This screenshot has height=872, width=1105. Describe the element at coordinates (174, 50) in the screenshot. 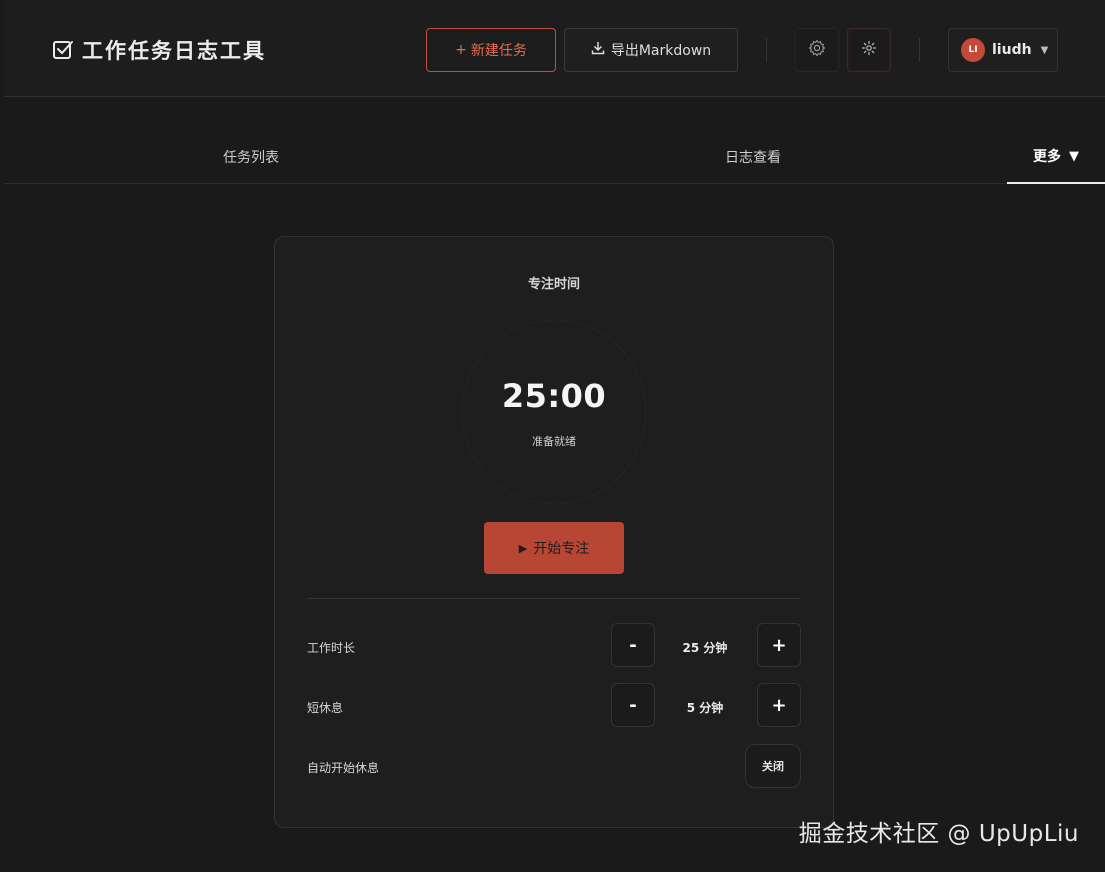

I see `app-title: 工作任务日志工具` at that location.